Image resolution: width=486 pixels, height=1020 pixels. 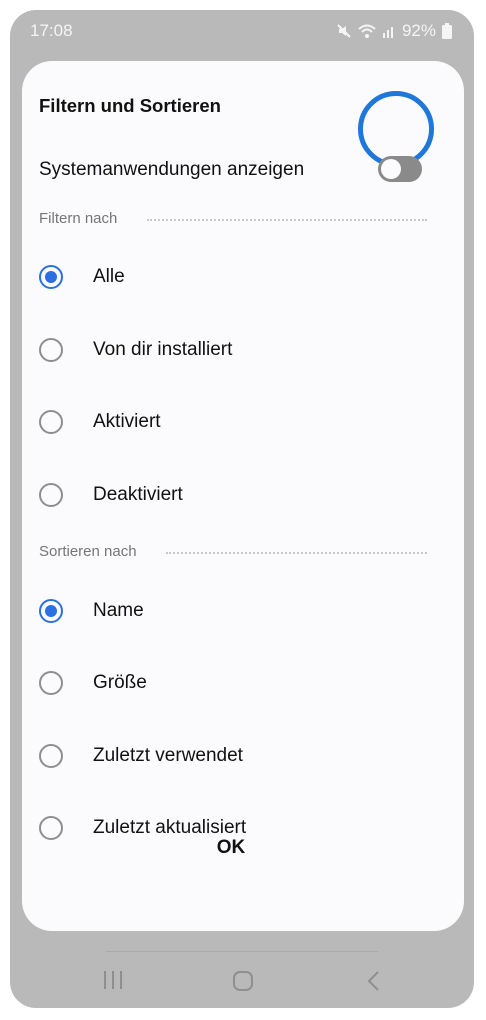 I want to click on ok-button: OK, so click(x=231, y=848).